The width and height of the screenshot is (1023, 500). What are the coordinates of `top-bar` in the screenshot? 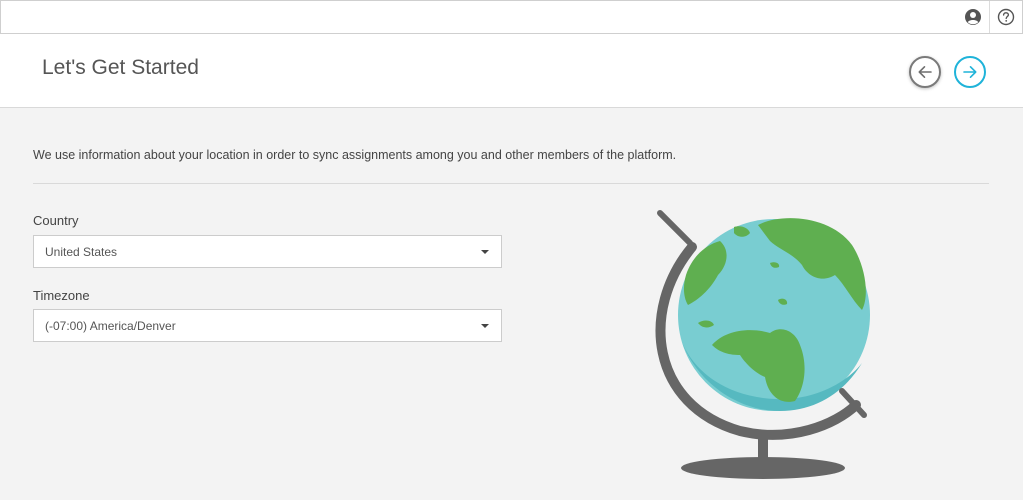 It's located at (511, 17).